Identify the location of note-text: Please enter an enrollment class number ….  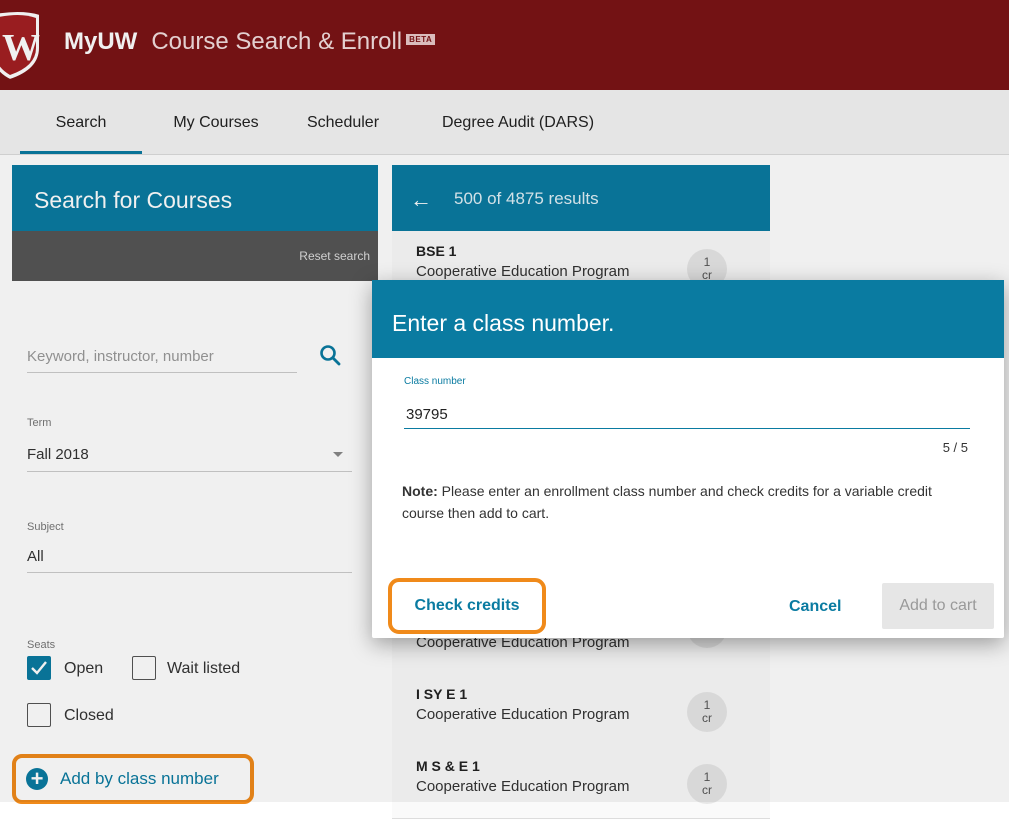
(667, 502).